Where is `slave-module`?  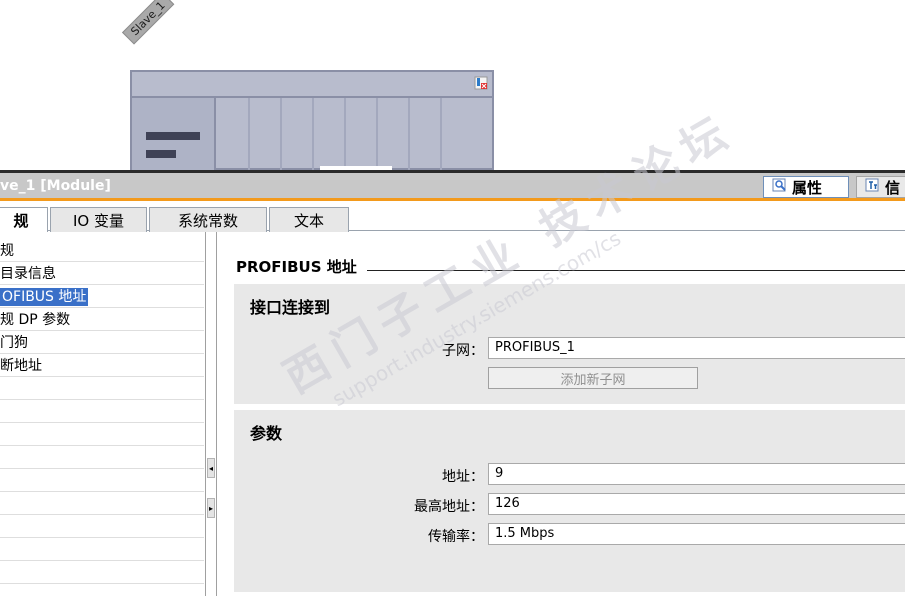
slave-module is located at coordinates (312, 120).